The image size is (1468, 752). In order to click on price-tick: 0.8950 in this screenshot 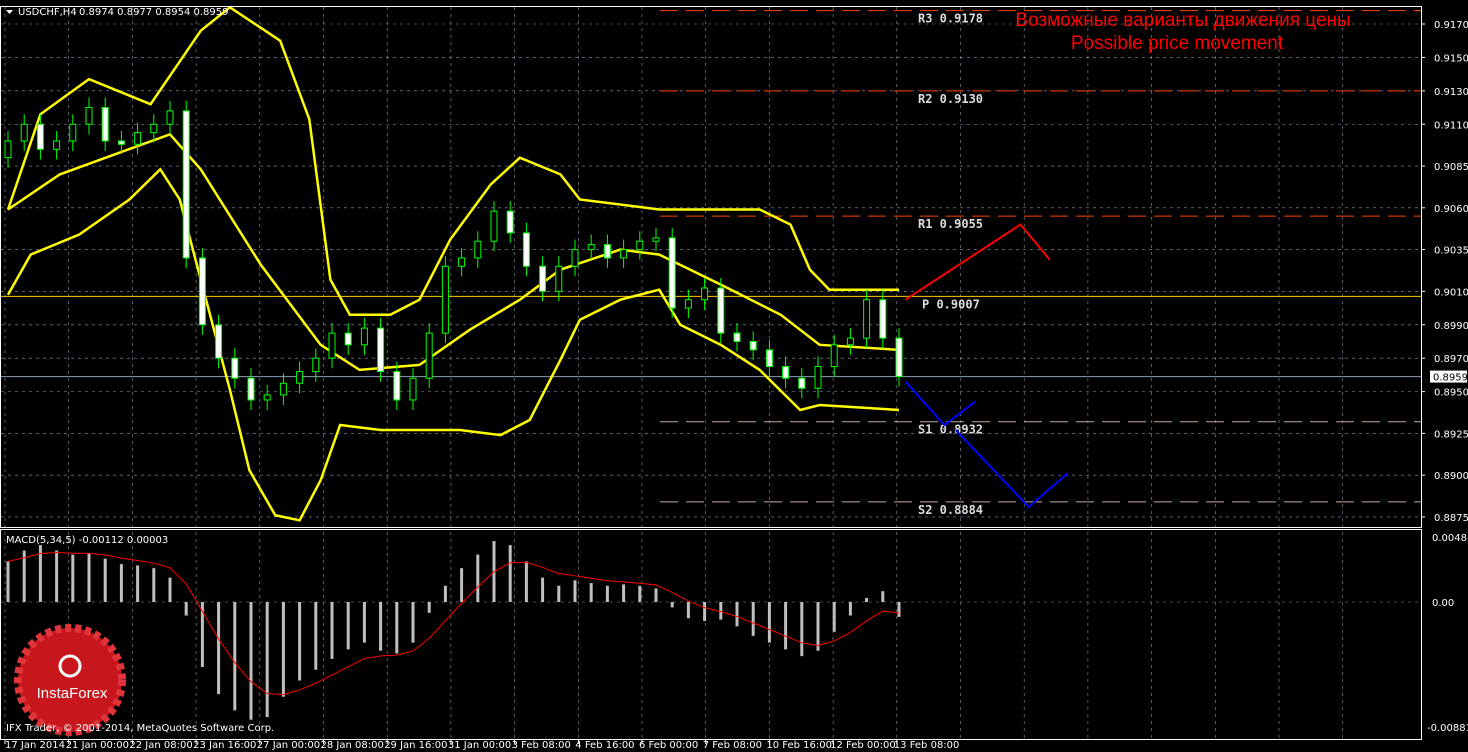, I will do `click(1451, 393)`.